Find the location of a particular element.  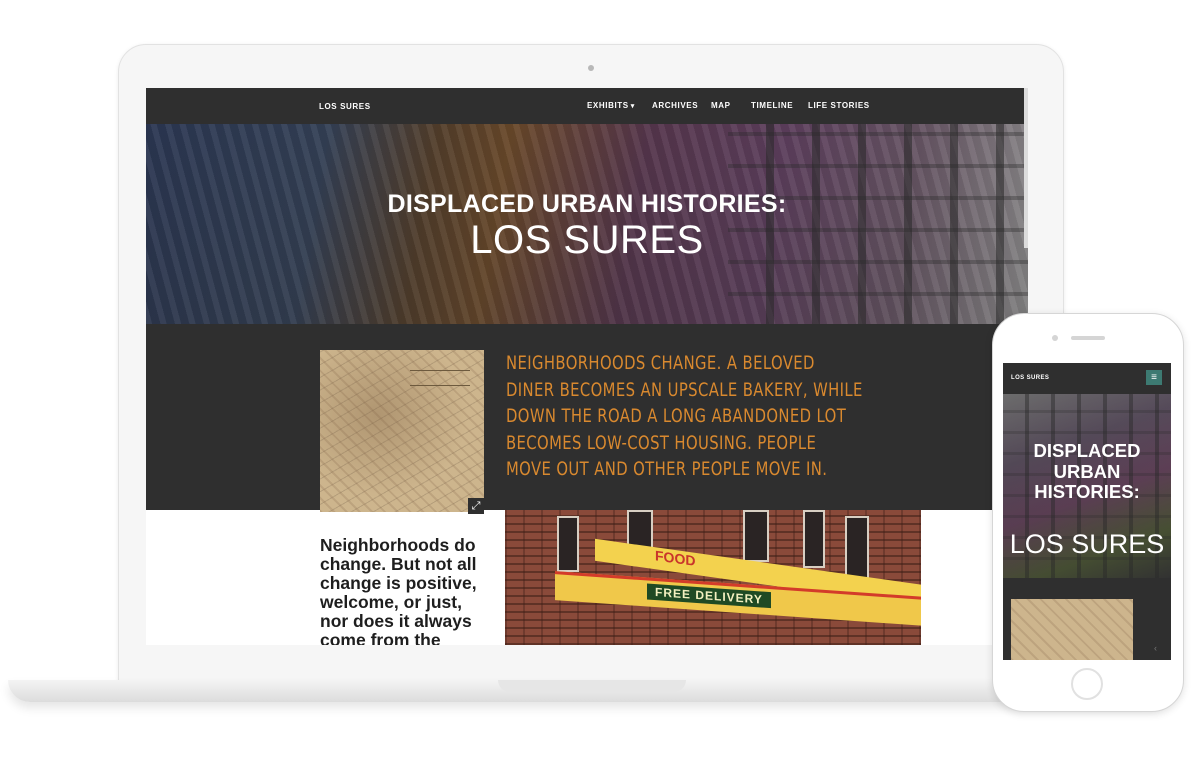

hero-title: DISPLACED URBAN HISTORIES: is located at coordinates (587, 204).